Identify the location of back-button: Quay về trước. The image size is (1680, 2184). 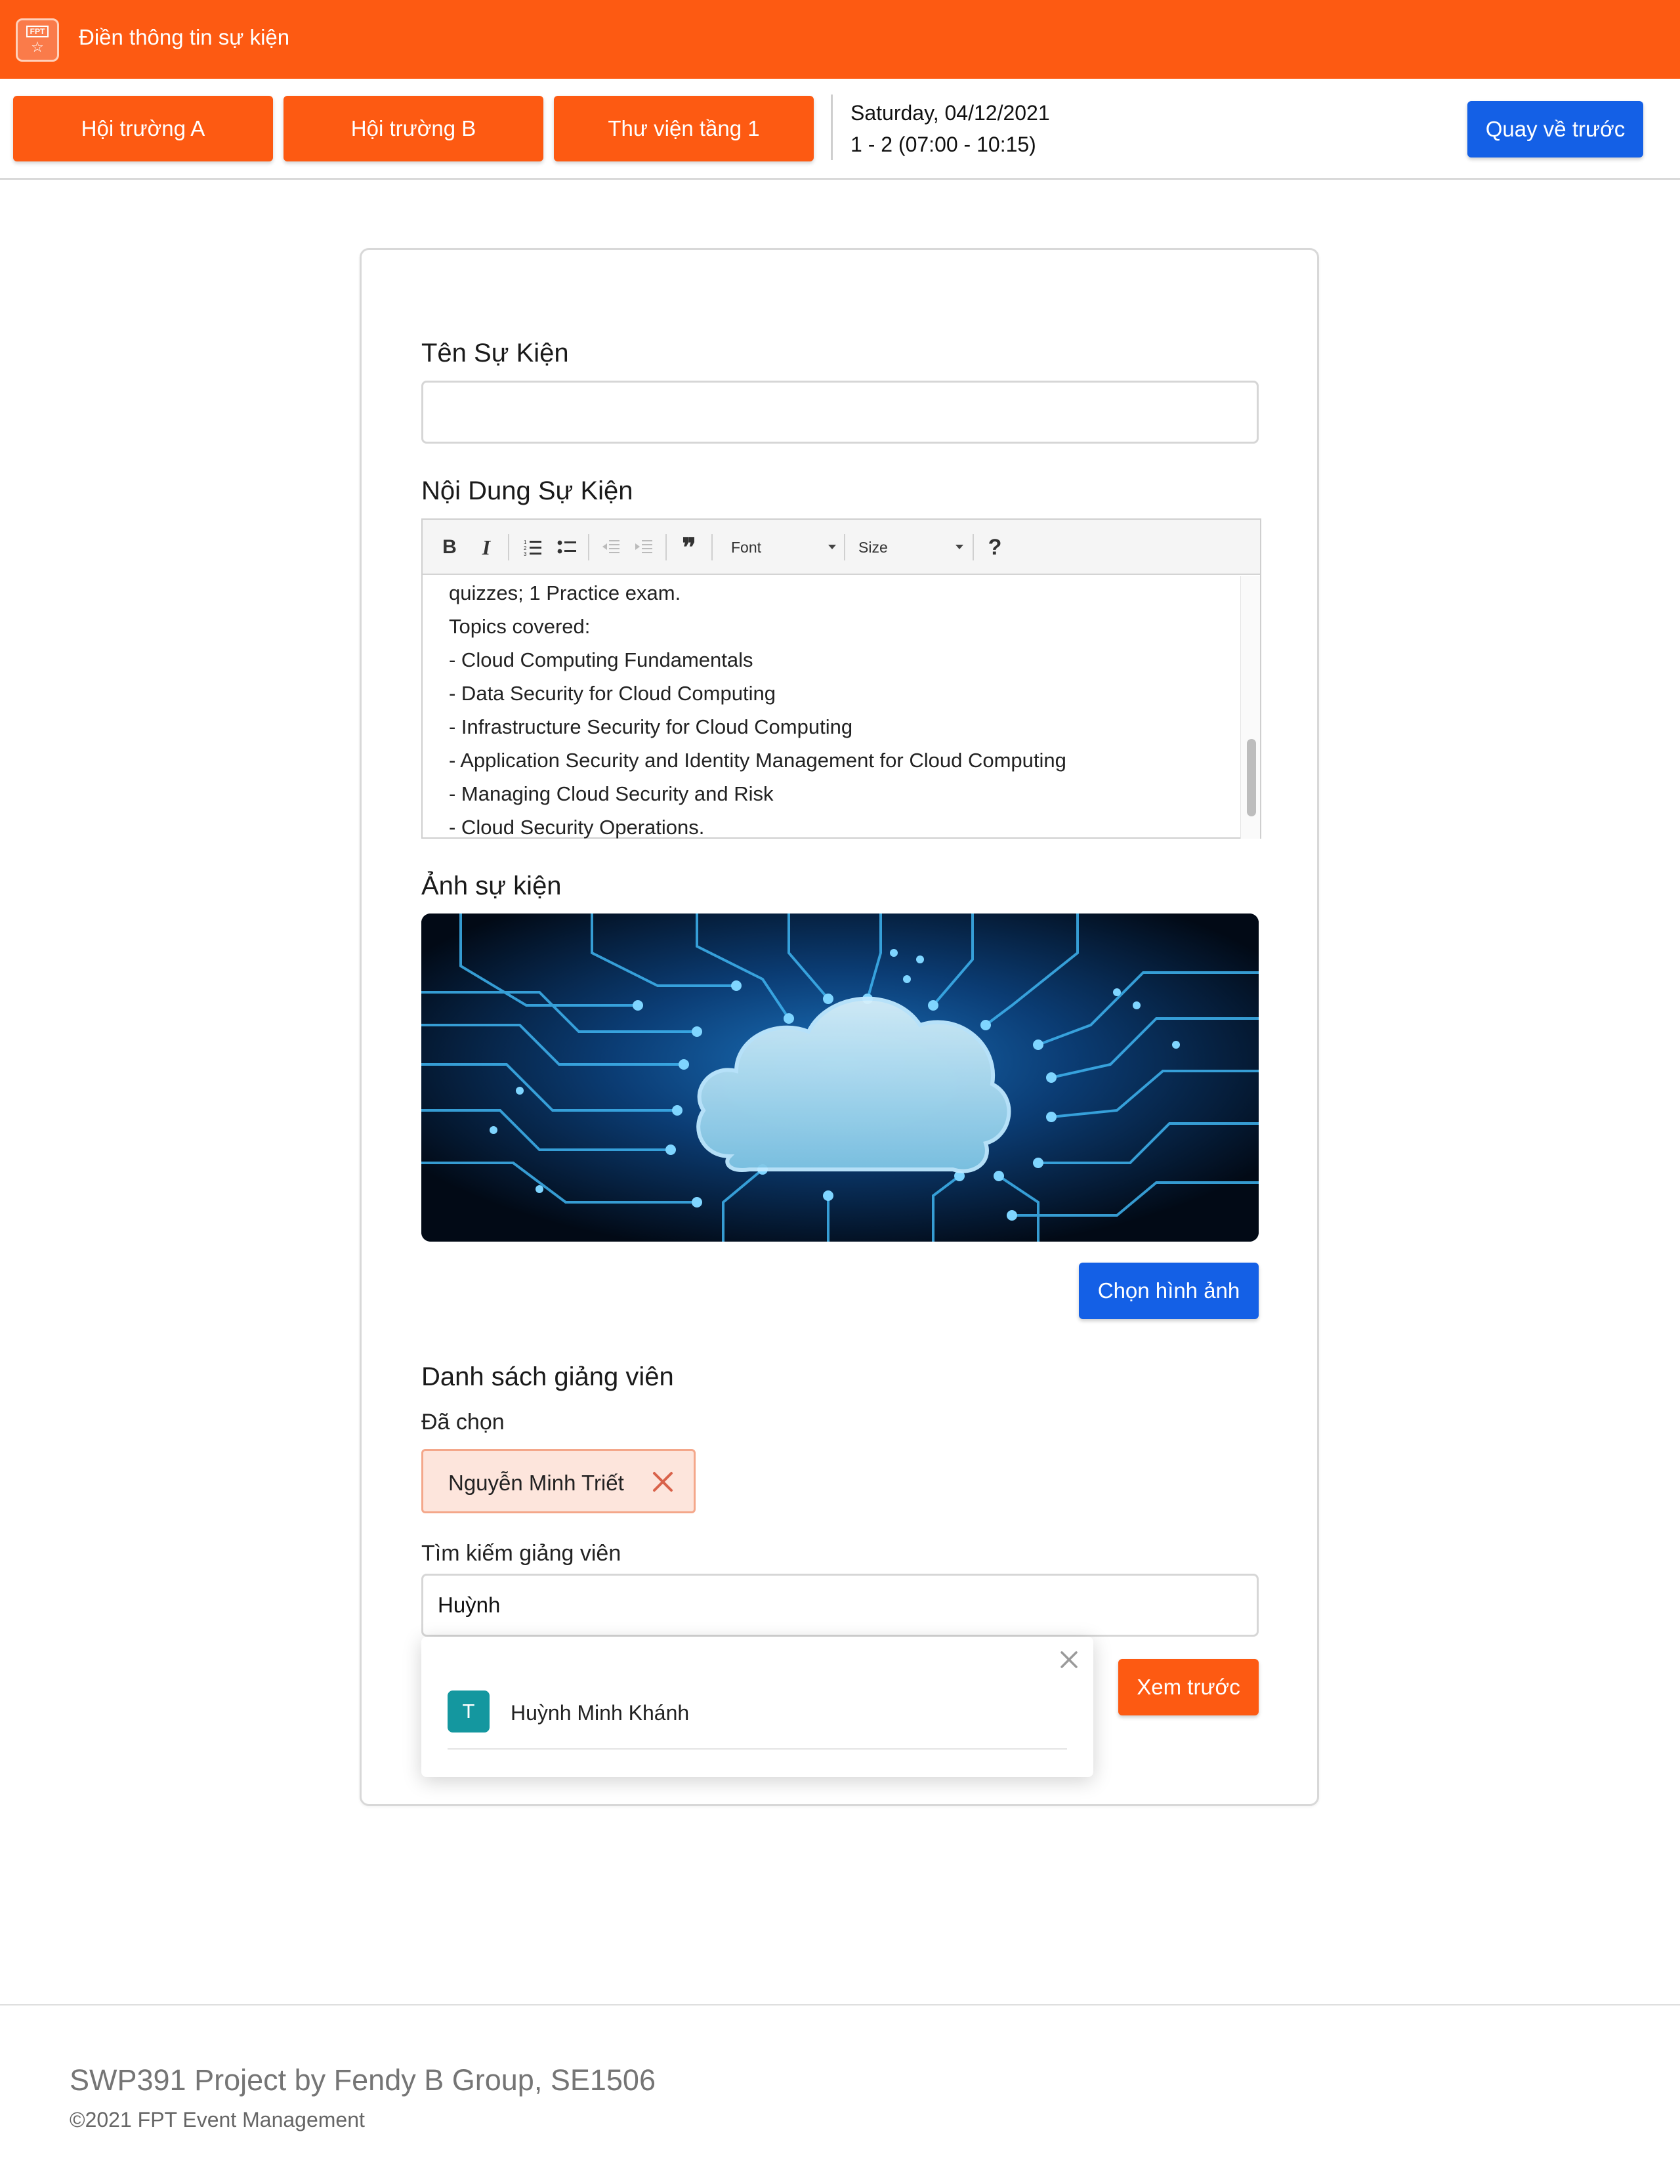
(1555, 129).